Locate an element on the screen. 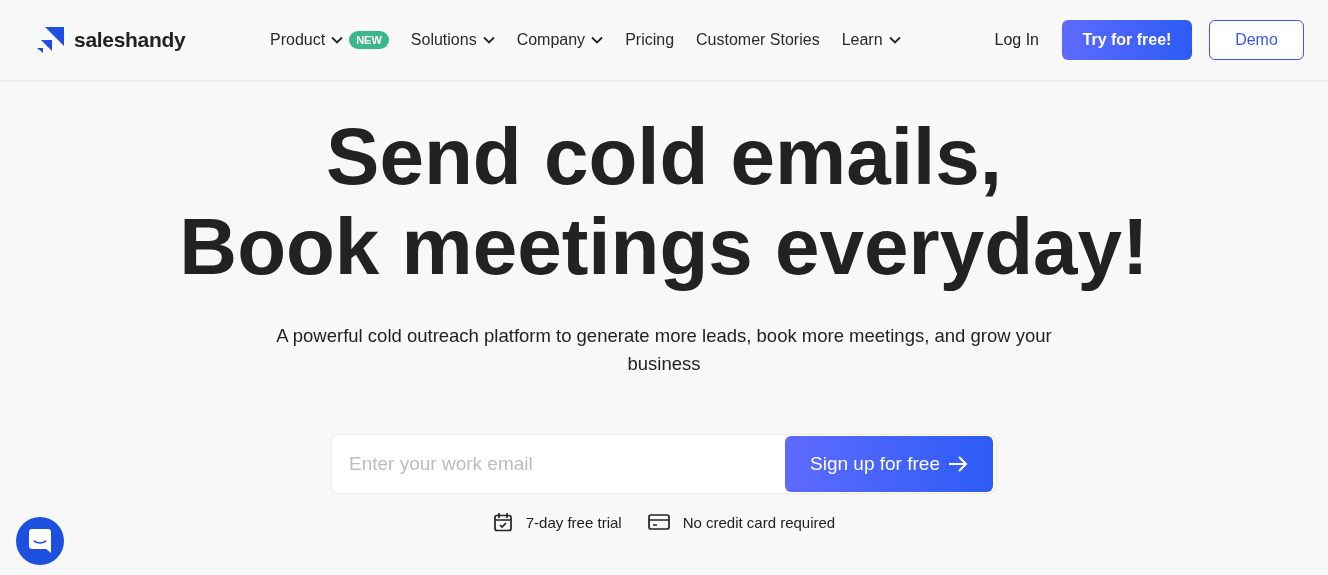  nav-link: Pricing is located at coordinates (650, 40).